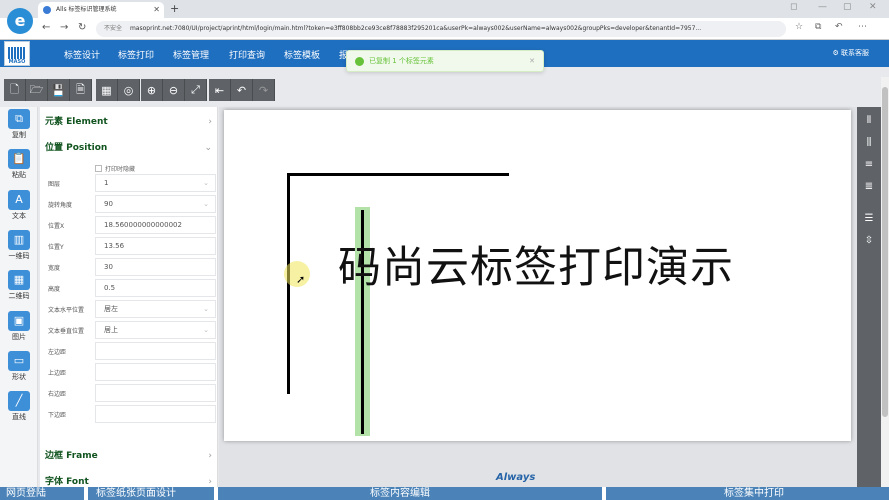  What do you see at coordinates (128, 456) in the screenshot?
I see `section-frame: 边框 Frame ›` at bounding box center [128, 456].